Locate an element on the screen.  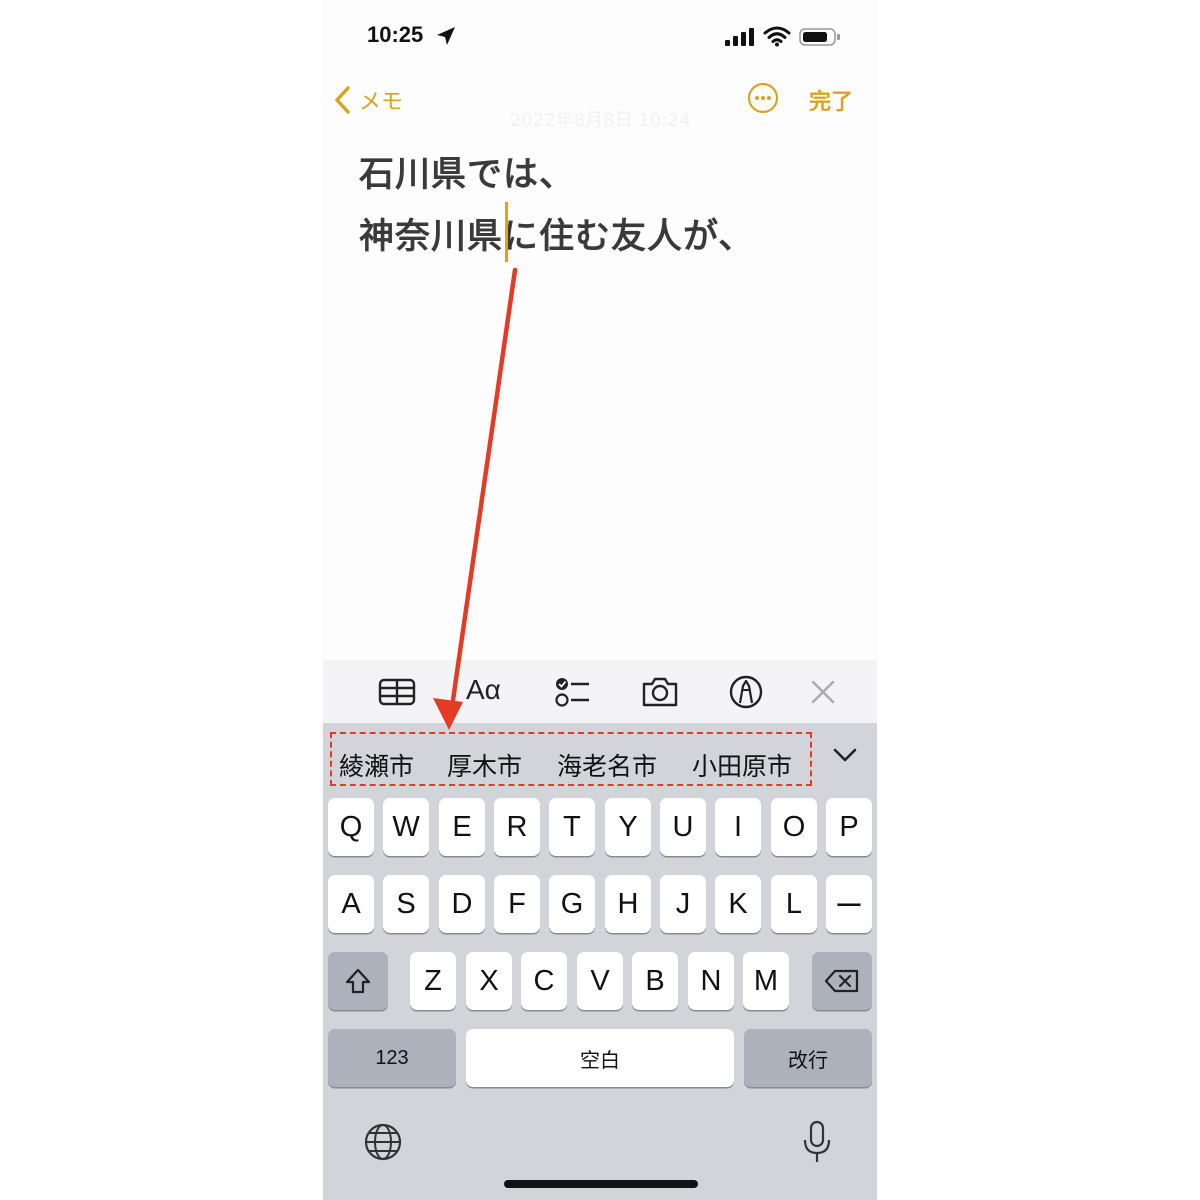
key-g: G is located at coordinates (572, 904).